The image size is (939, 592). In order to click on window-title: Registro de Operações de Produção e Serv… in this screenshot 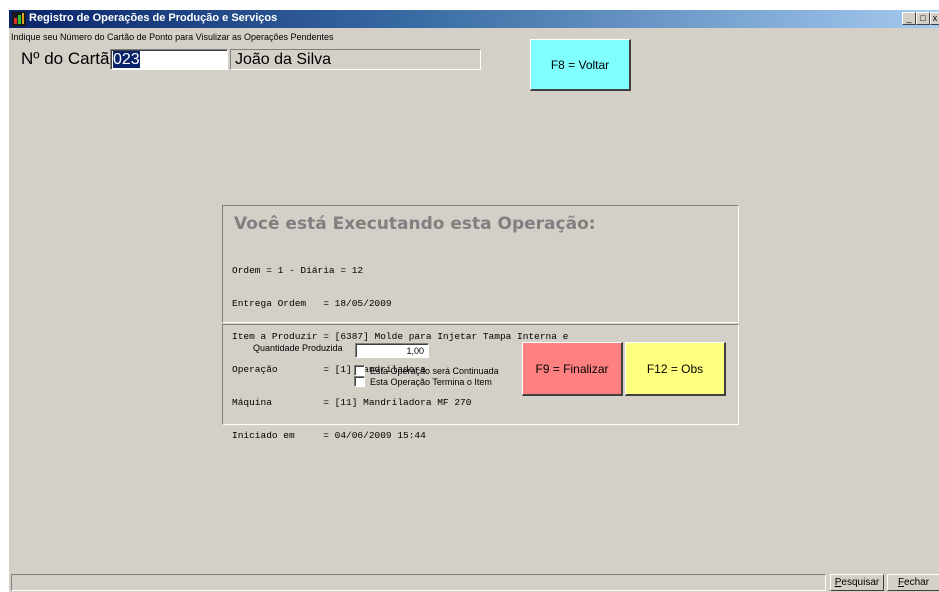, I will do `click(153, 18)`.